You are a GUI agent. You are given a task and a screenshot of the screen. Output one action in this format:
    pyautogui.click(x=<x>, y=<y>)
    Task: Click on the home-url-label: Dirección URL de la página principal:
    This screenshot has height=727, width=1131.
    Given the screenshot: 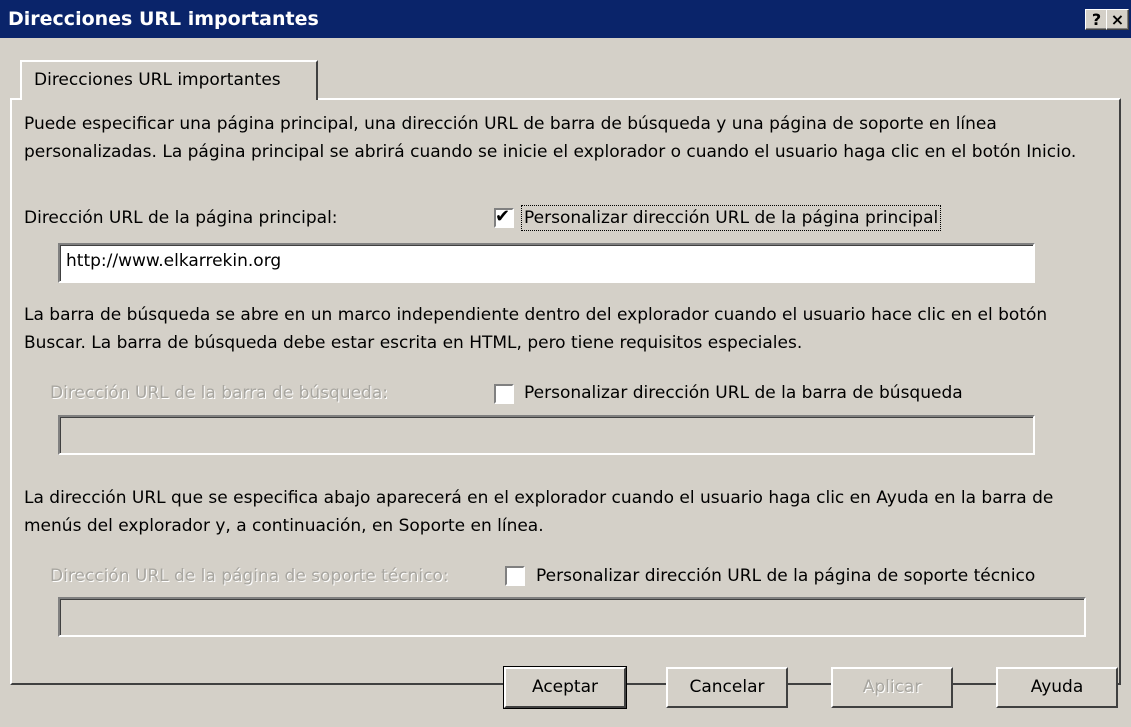 What is the action you would take?
    pyautogui.click(x=181, y=218)
    